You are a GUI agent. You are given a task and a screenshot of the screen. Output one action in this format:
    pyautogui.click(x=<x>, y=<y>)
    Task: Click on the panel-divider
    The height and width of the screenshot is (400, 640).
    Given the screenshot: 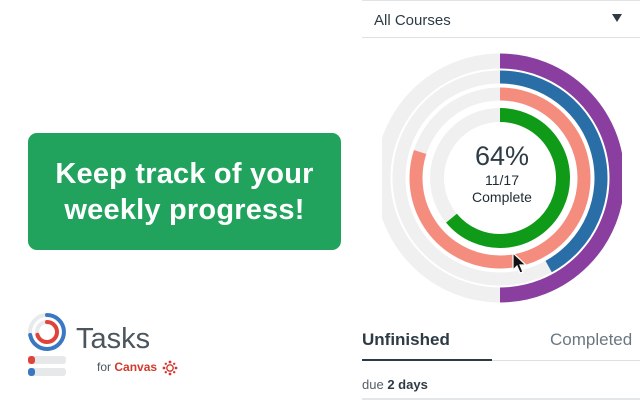 What is the action you would take?
    pyautogui.click(x=501, y=0)
    